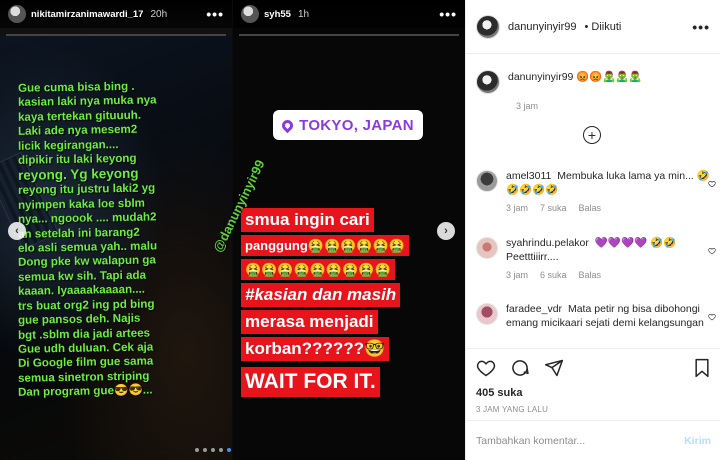 The height and width of the screenshot is (460, 720). What do you see at coordinates (446, 231) in the screenshot?
I see `next-arrow-button: ›` at bounding box center [446, 231].